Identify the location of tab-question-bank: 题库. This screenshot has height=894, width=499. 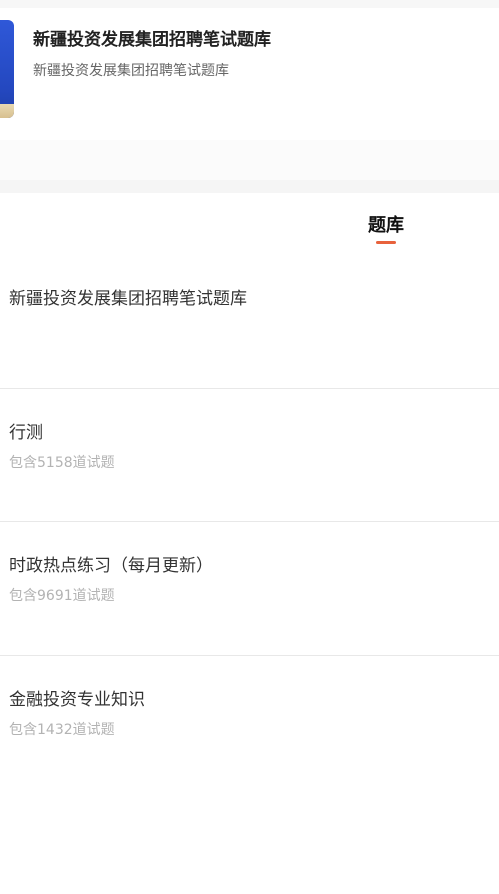
(386, 227).